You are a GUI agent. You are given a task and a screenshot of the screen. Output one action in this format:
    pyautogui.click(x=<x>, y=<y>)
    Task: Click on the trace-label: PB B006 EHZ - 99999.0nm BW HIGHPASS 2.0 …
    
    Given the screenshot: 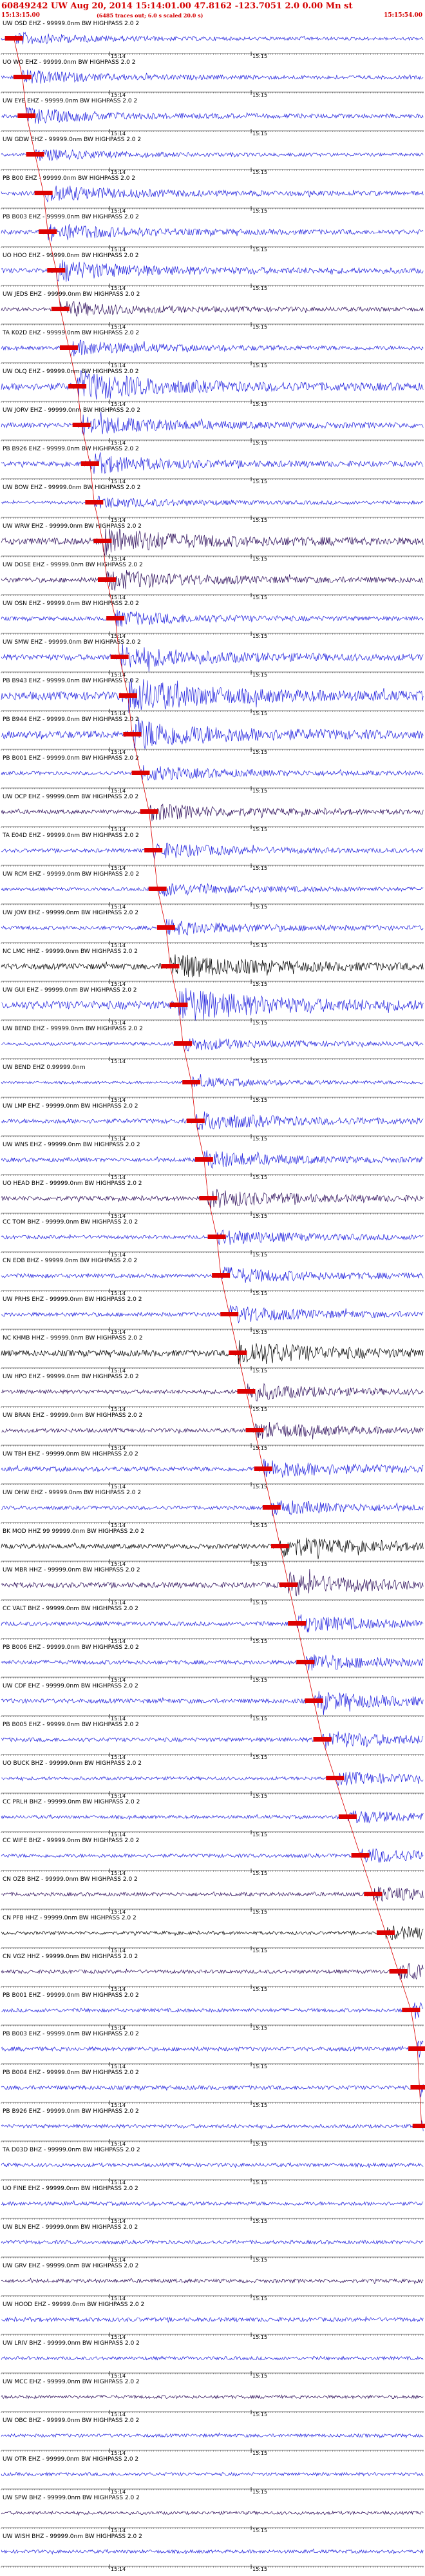 What is the action you would take?
    pyautogui.click(x=71, y=1648)
    